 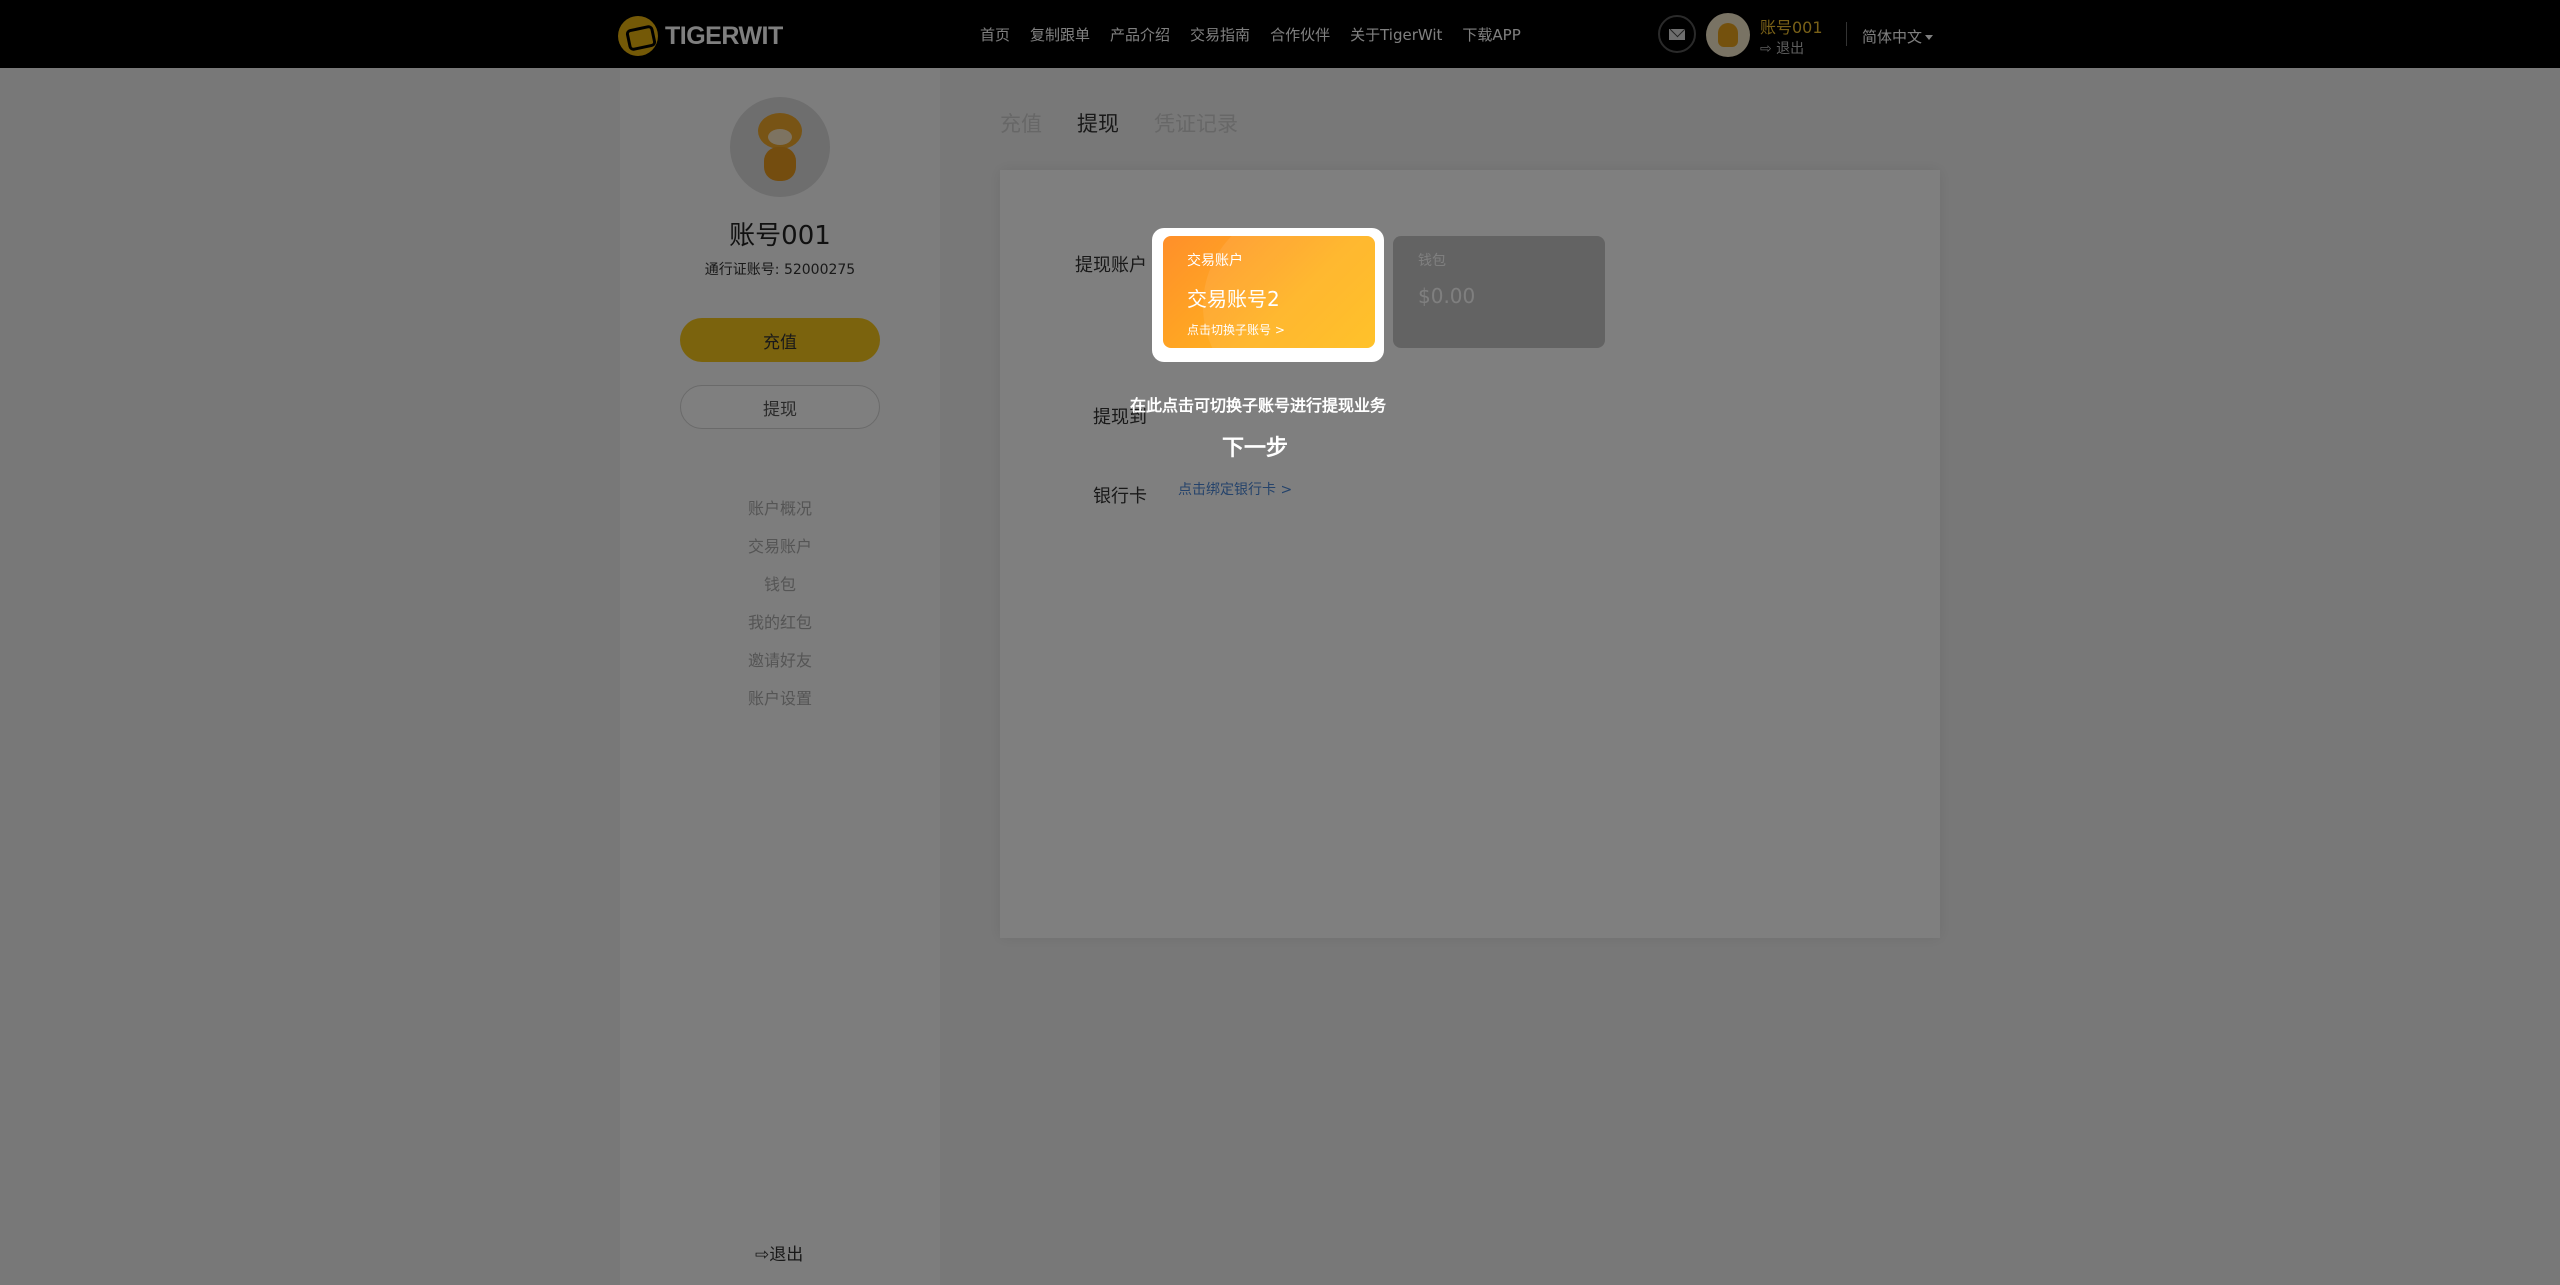 I want to click on trading-card-label: 交易账户, so click(x=1215, y=261).